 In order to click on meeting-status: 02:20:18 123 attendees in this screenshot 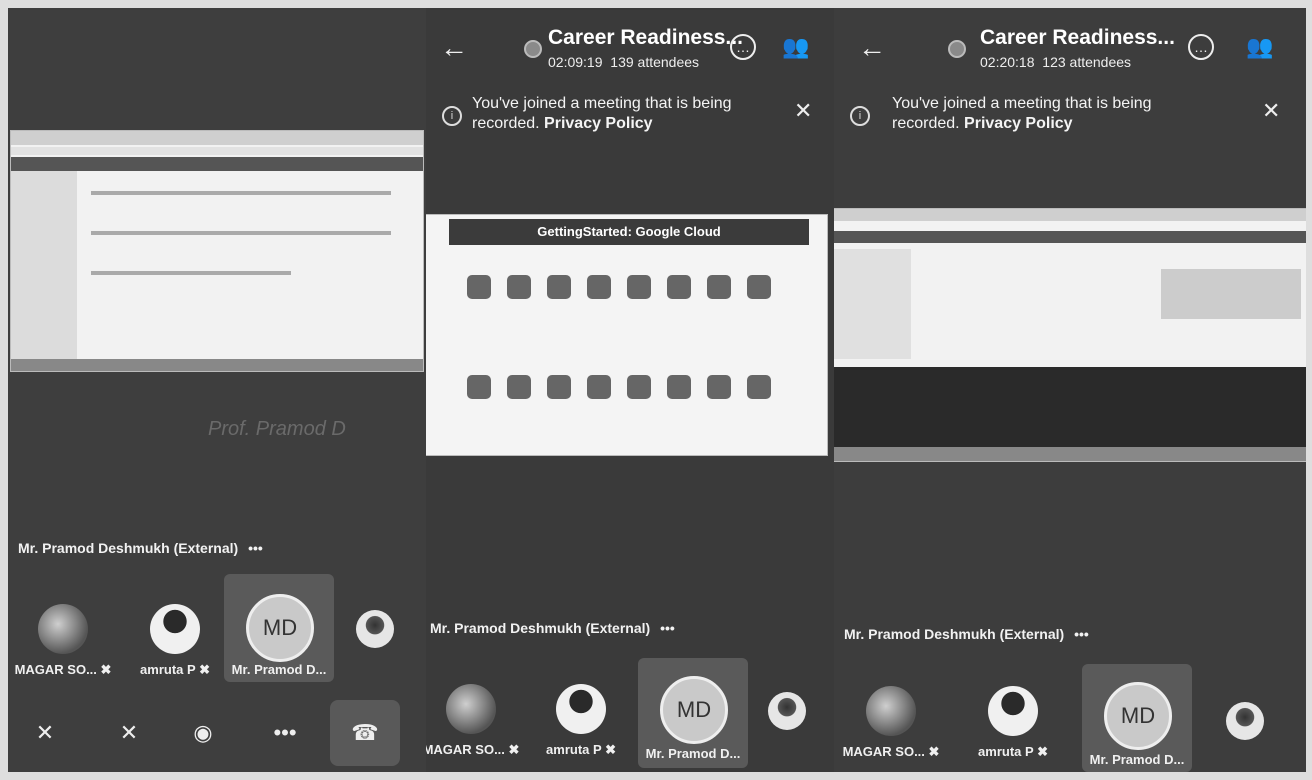, I will do `click(1056, 62)`.